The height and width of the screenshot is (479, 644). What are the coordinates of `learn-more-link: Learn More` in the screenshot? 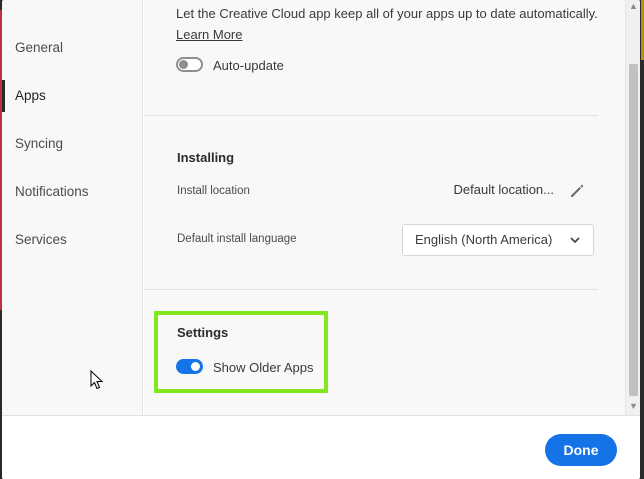 It's located at (209, 34).